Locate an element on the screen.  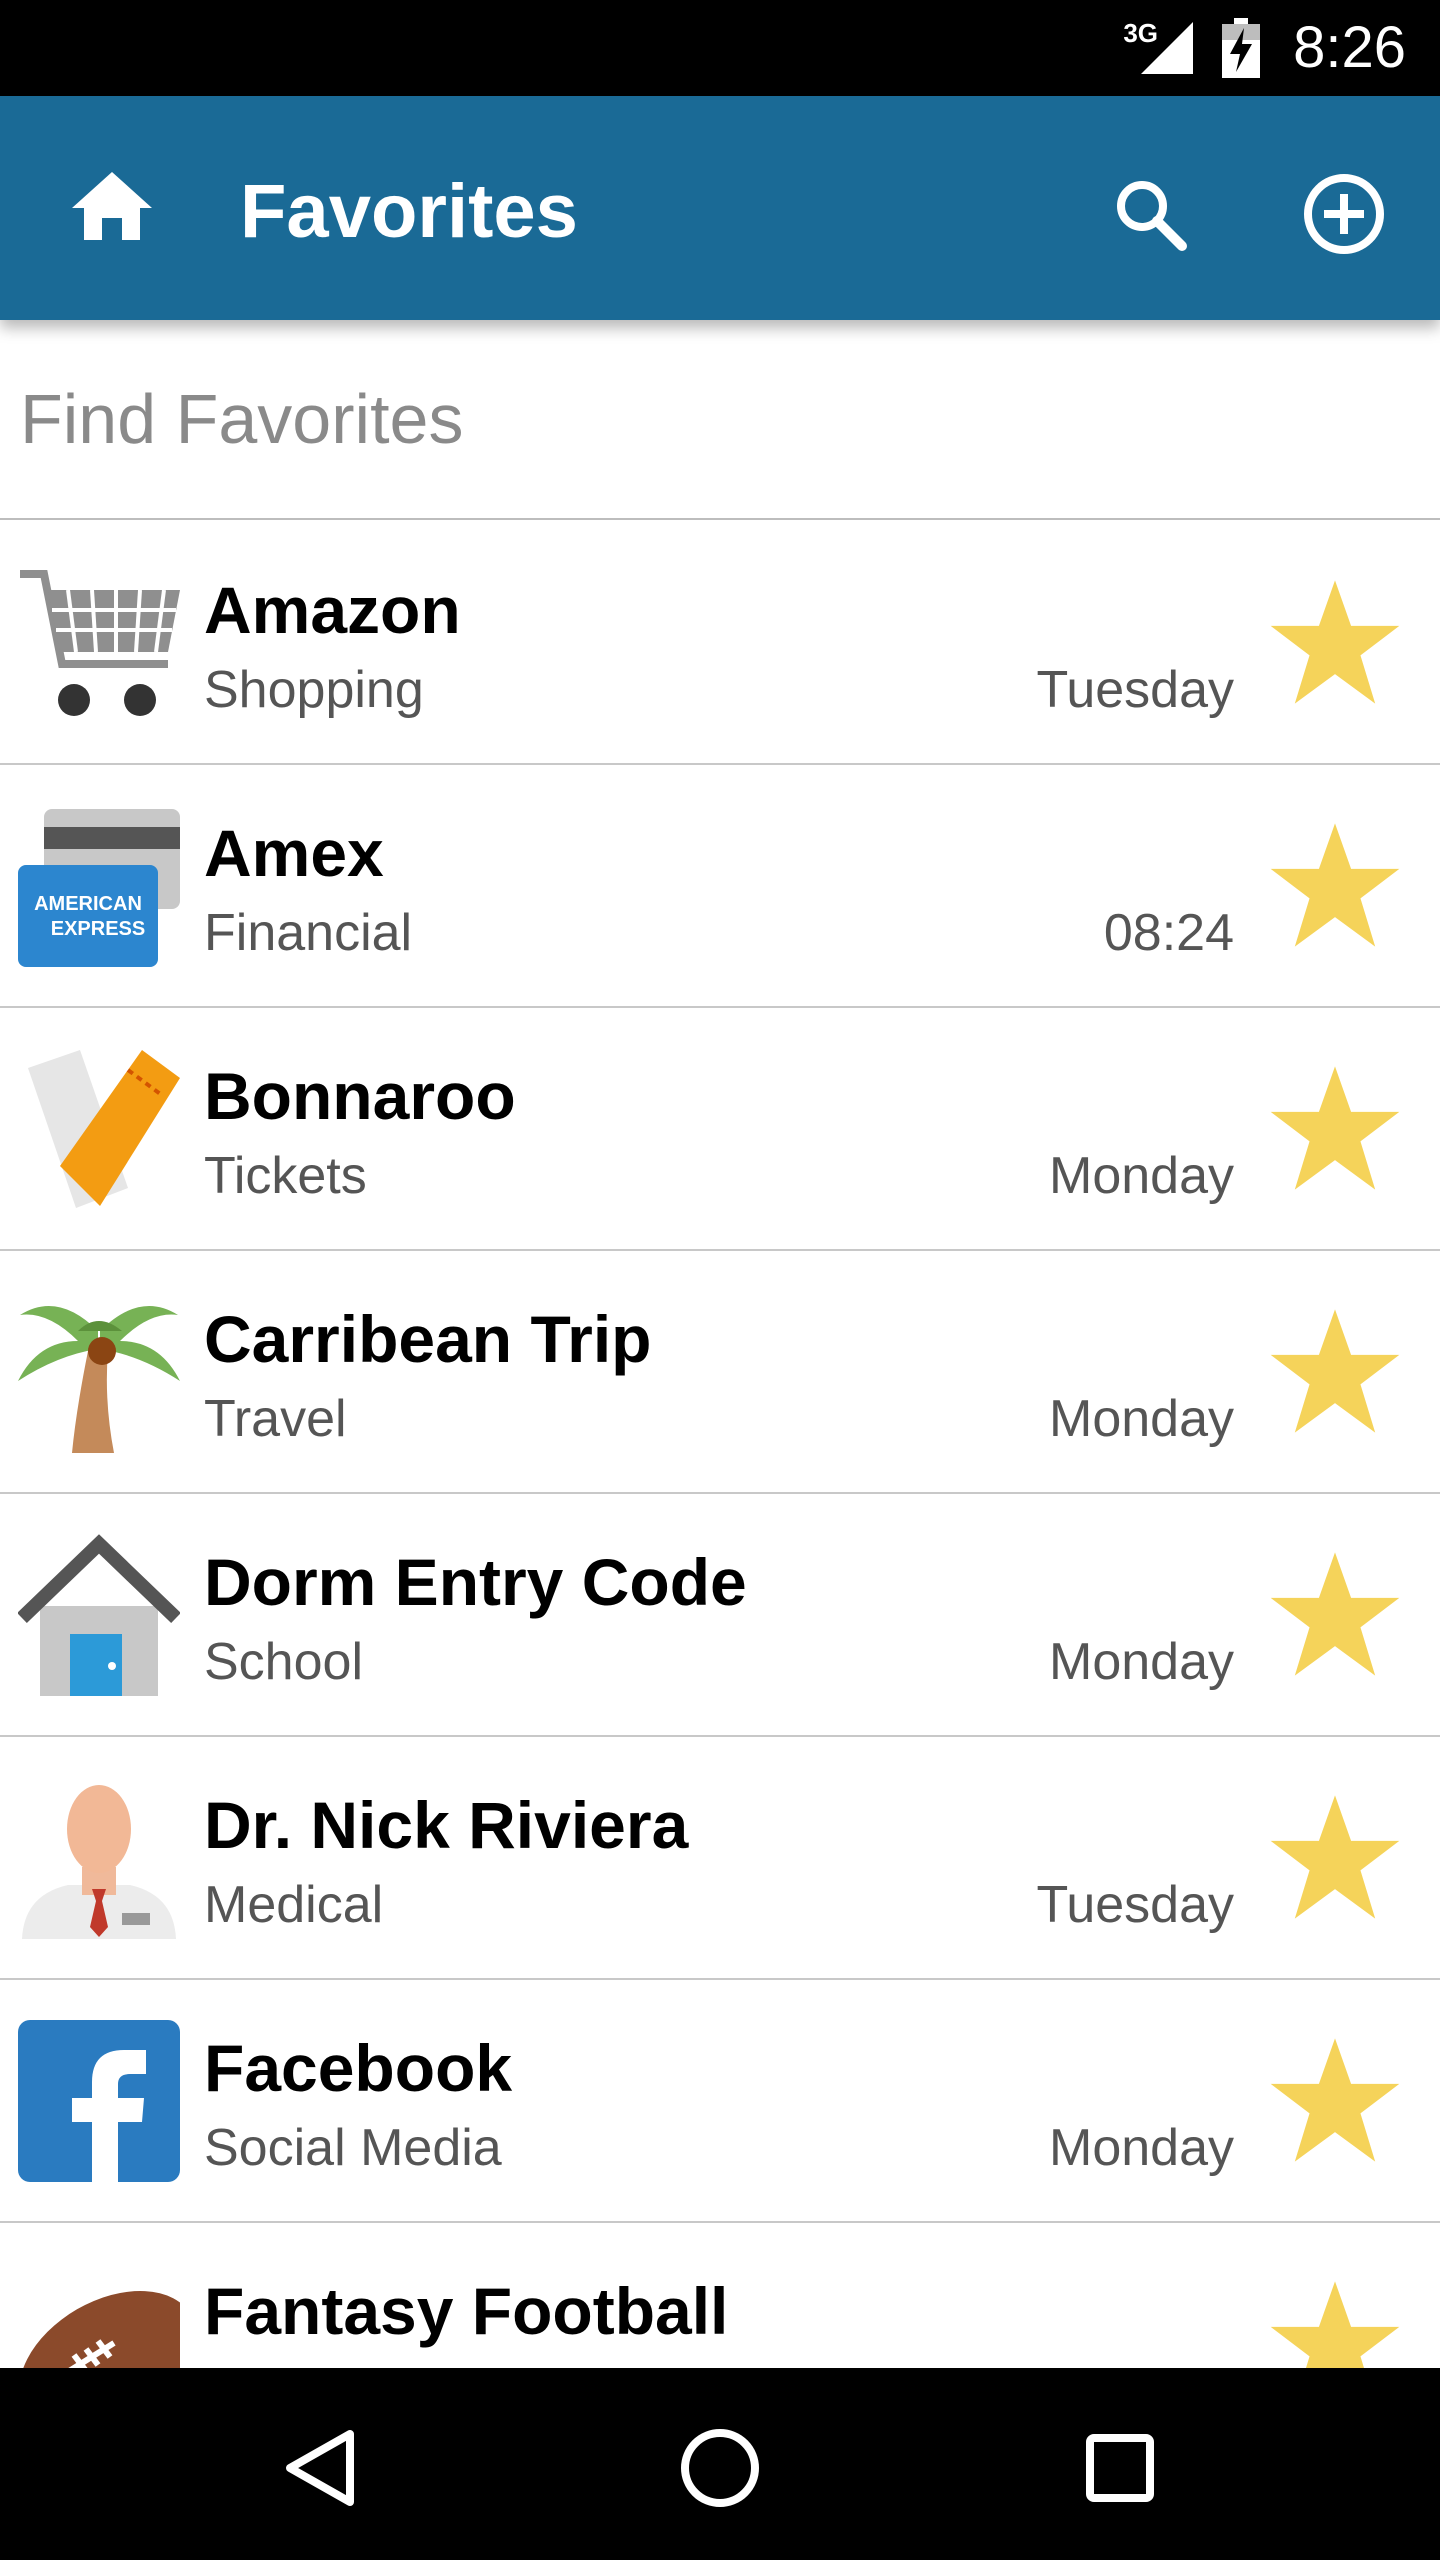
search-icon is located at coordinates (1152, 216).